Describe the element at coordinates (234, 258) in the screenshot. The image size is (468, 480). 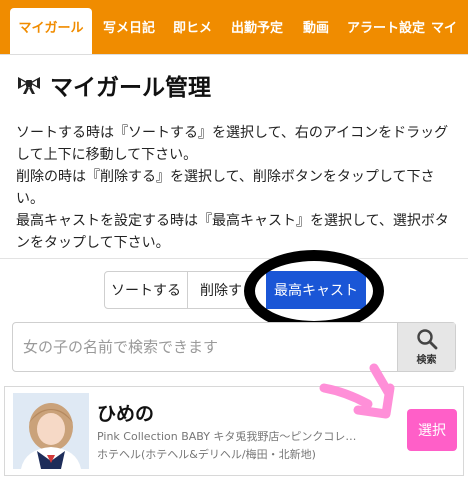
I see `section-divider` at that location.